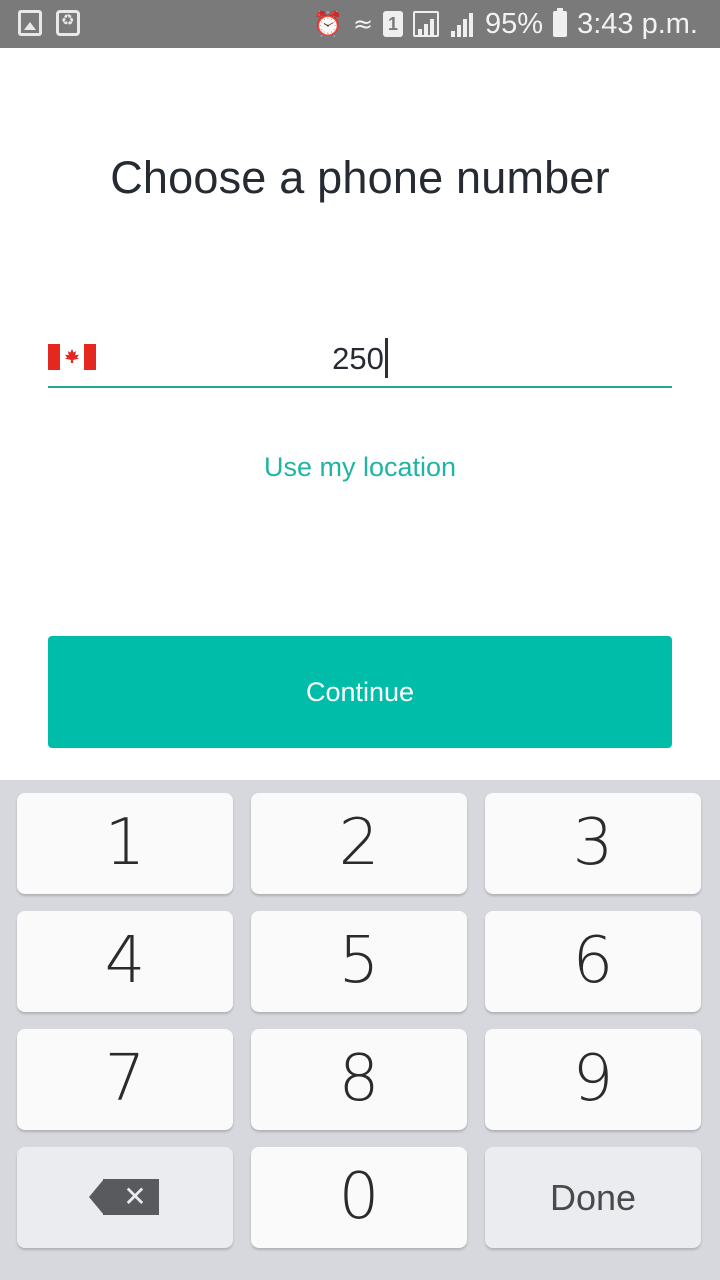 The height and width of the screenshot is (1280, 720). What do you see at coordinates (125, 961) in the screenshot?
I see `key-4: 4` at bounding box center [125, 961].